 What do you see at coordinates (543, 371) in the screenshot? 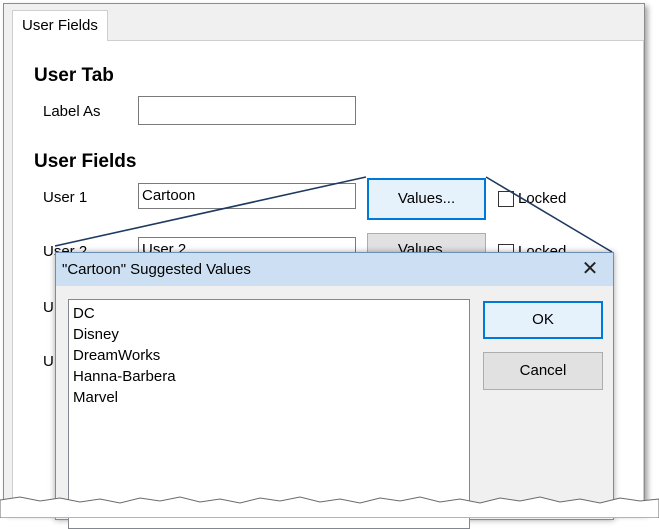
I see `cancel-button: Cancel` at bounding box center [543, 371].